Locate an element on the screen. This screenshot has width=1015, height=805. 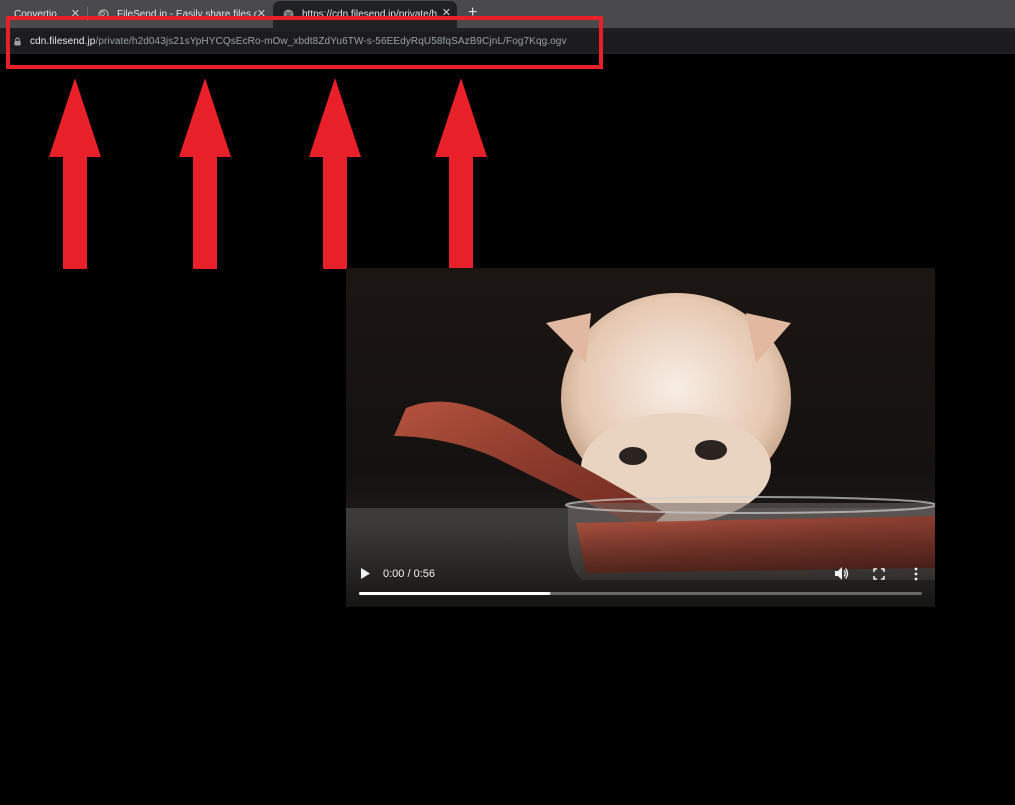
play-icon is located at coordinates (365, 573).